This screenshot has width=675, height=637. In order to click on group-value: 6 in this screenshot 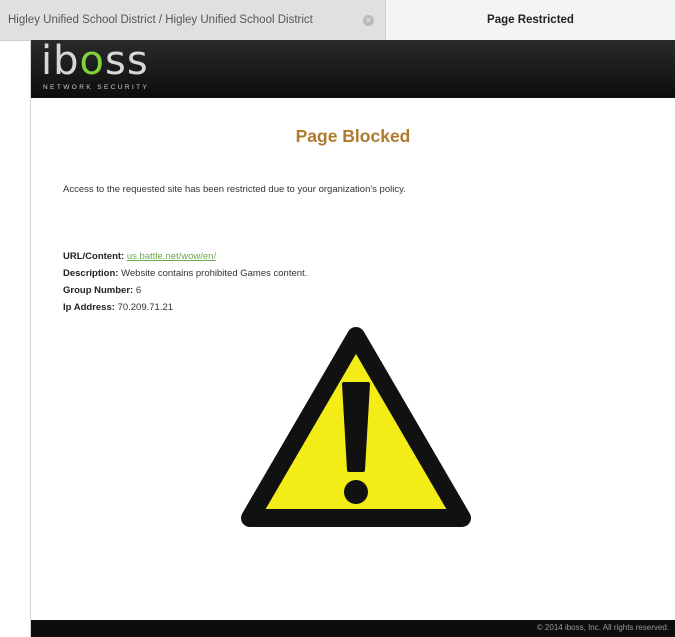, I will do `click(138, 290)`.